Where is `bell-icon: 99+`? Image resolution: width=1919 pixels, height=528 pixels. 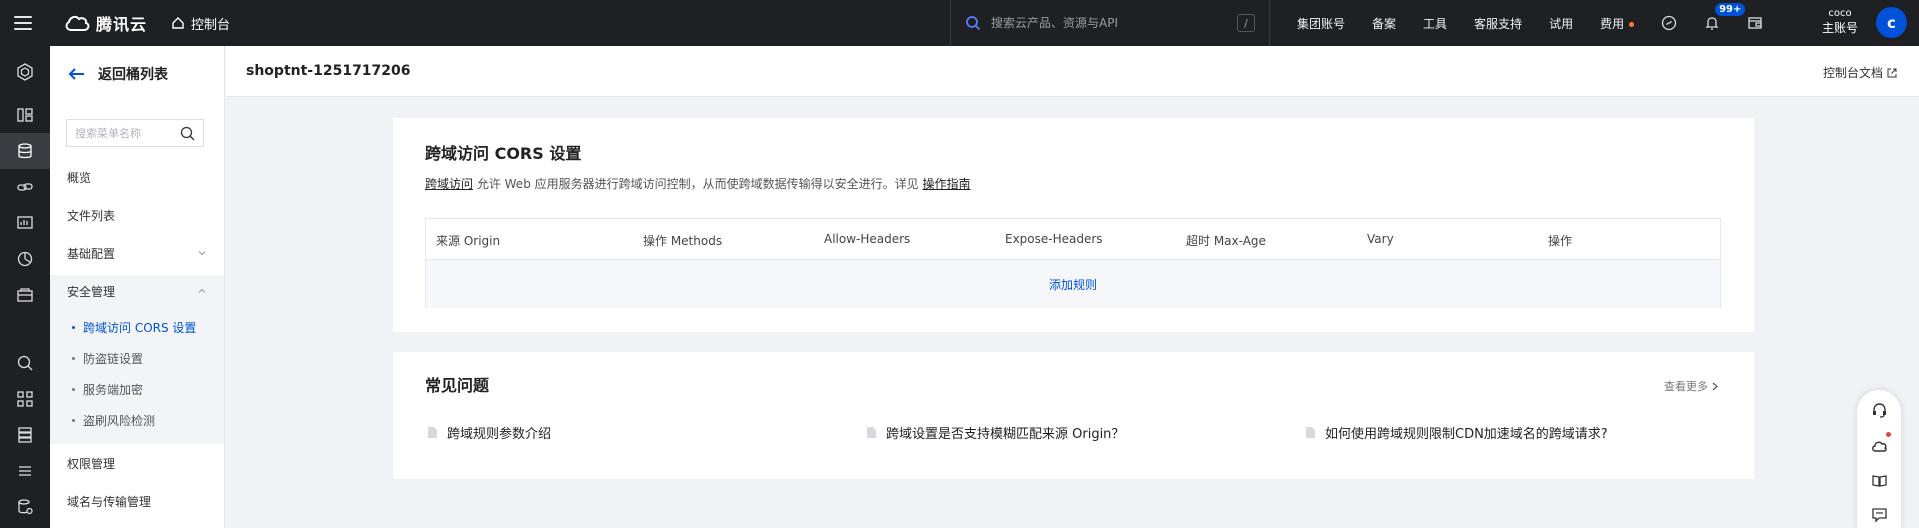 bell-icon: 99+ is located at coordinates (1725, 16).